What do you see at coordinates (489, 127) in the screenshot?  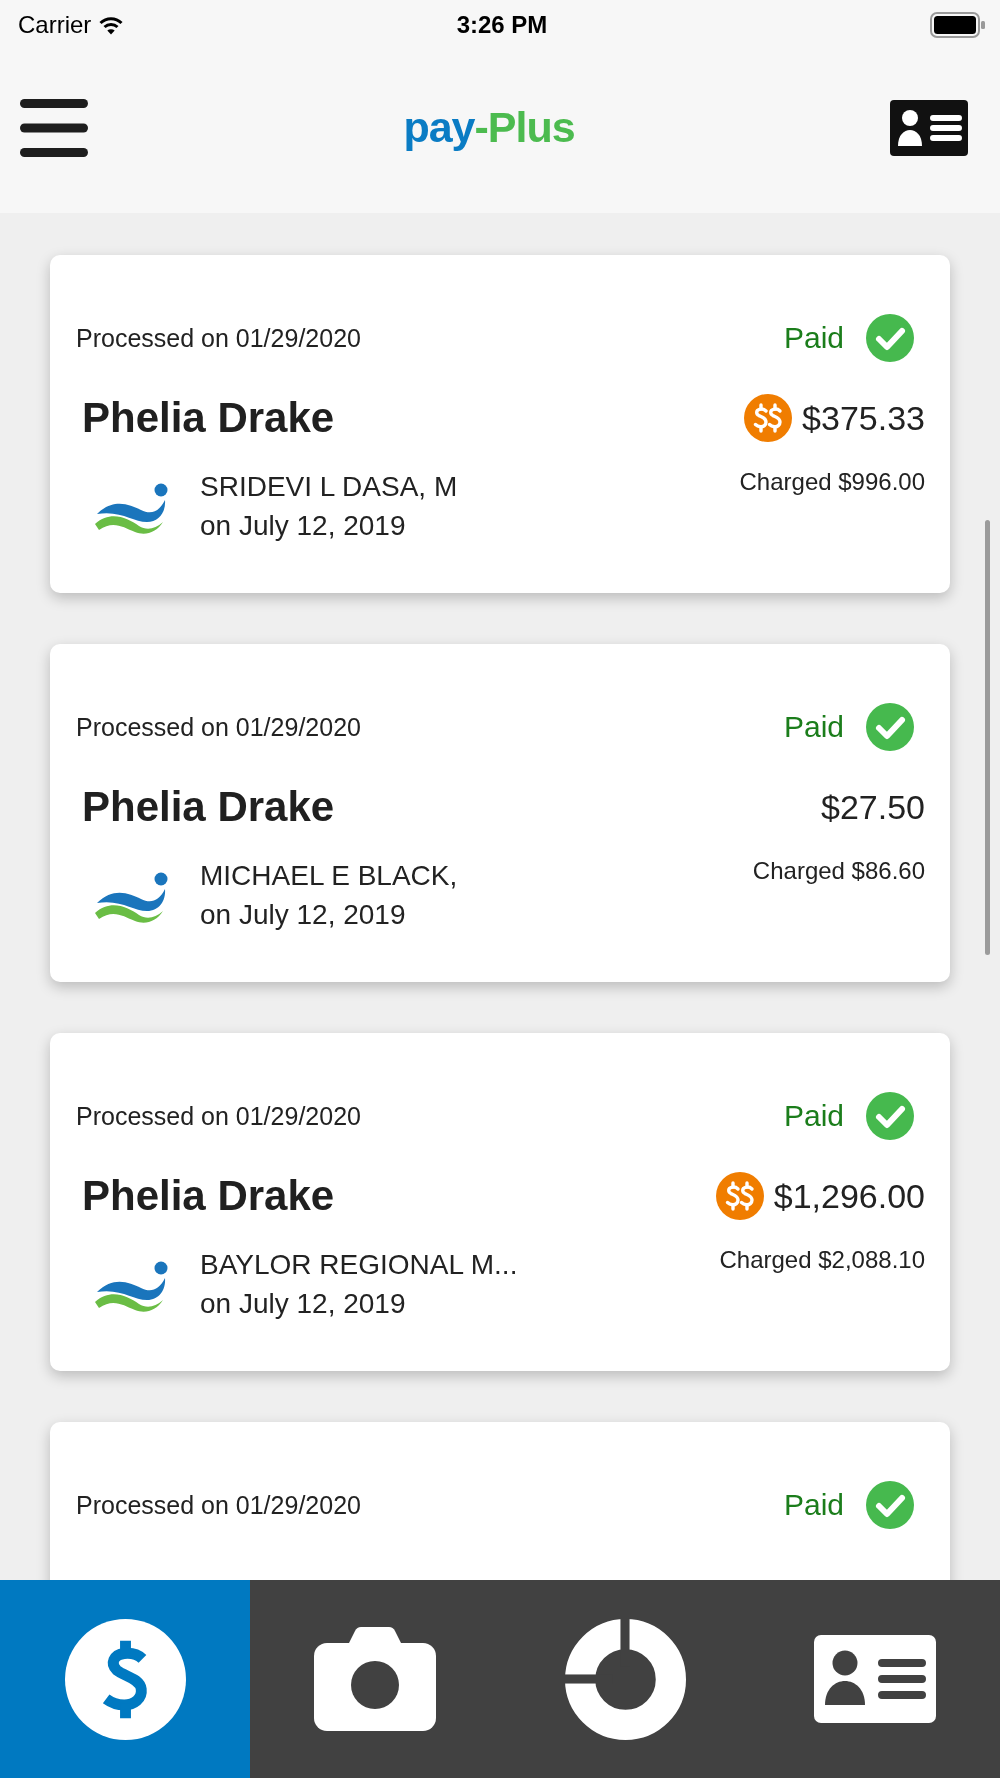 I see `app-logo: pay-Plus` at bounding box center [489, 127].